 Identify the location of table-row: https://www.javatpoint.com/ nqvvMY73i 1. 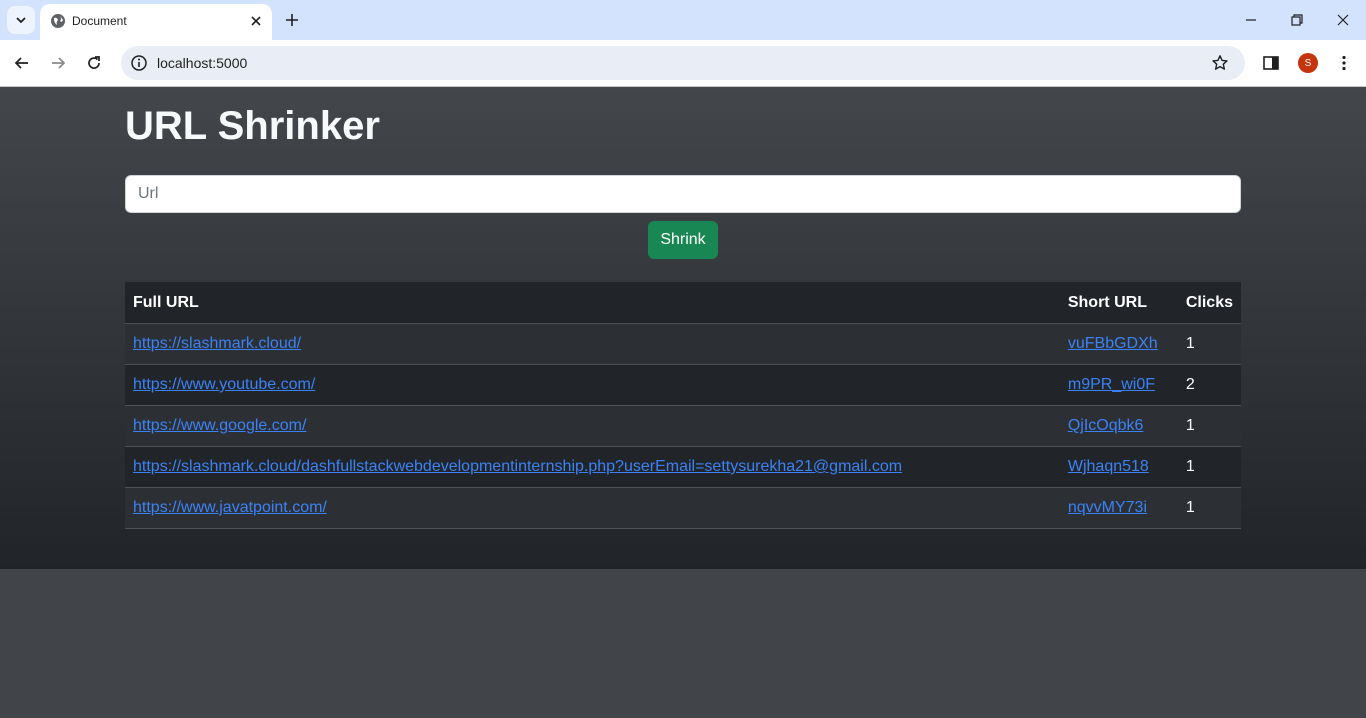
(683, 508).